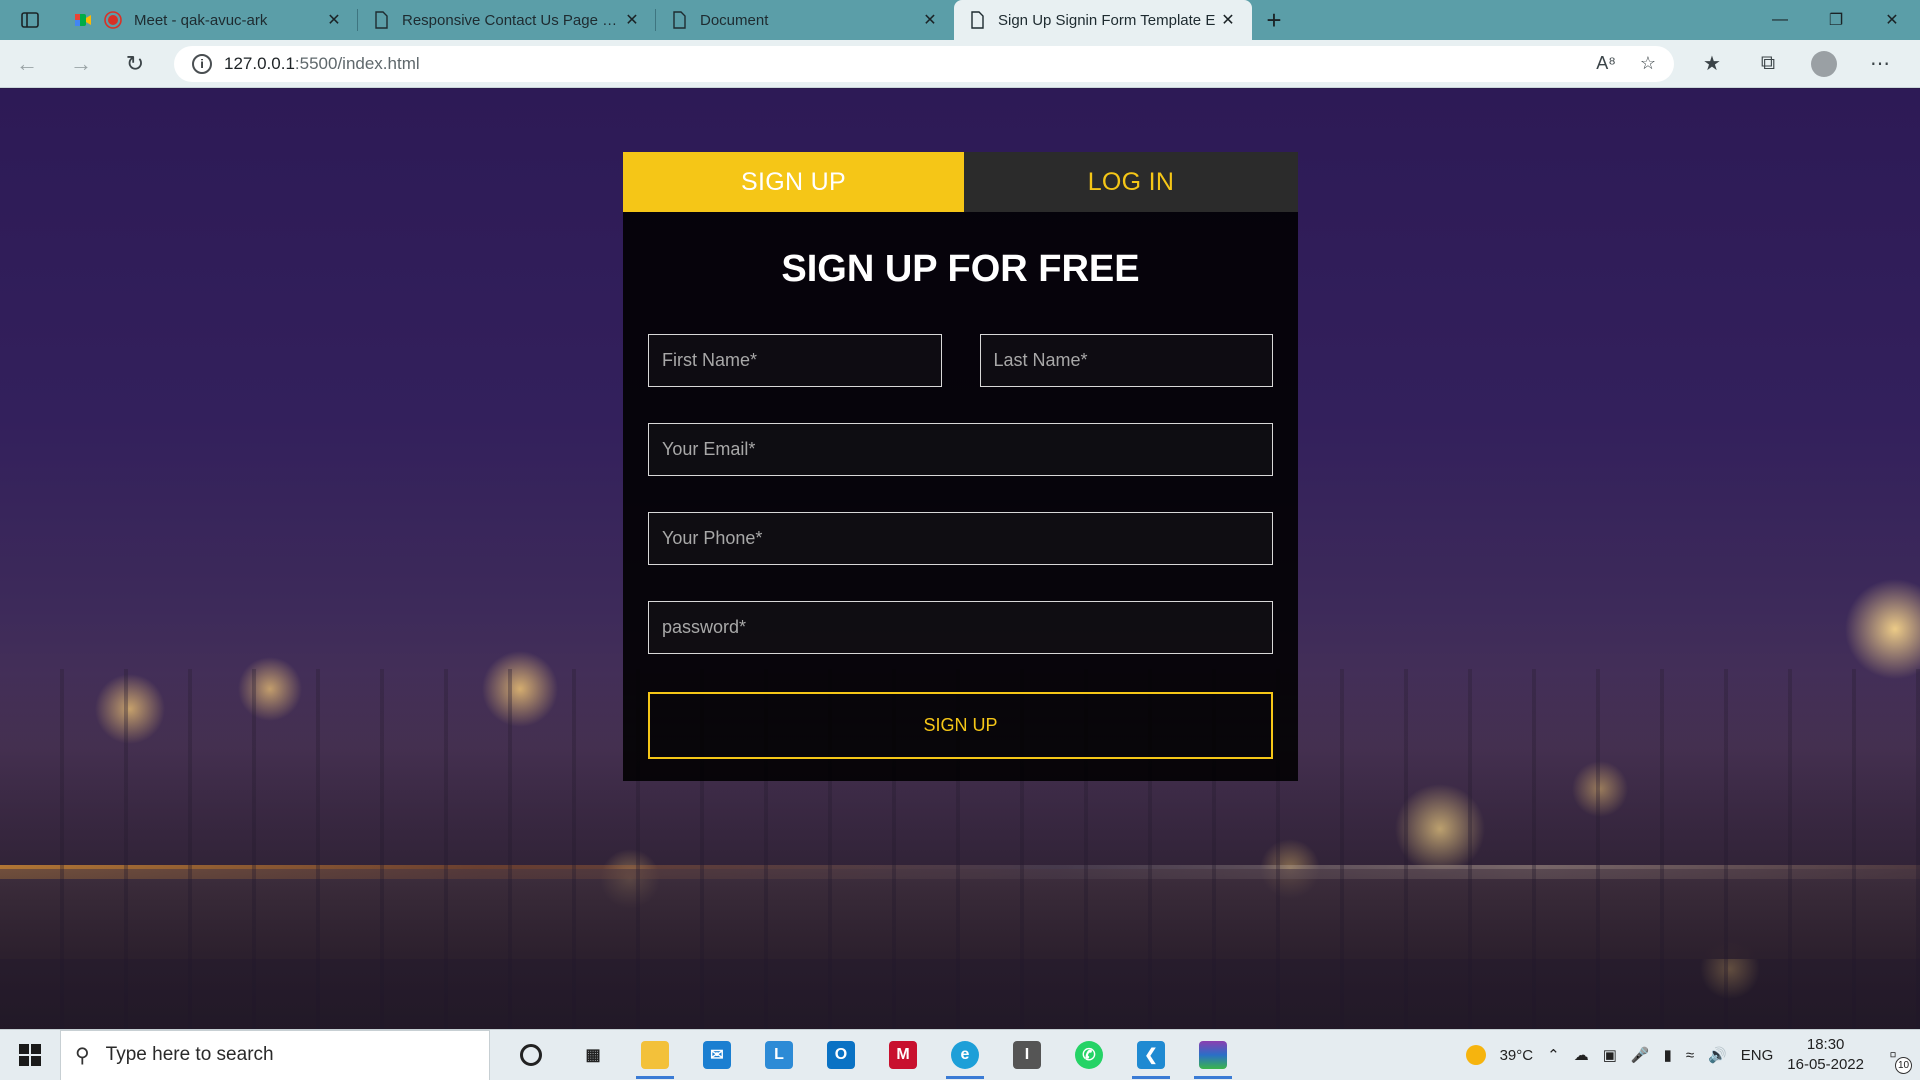  What do you see at coordinates (1825, 1044) in the screenshot?
I see `clock-time: 18:30` at bounding box center [1825, 1044].